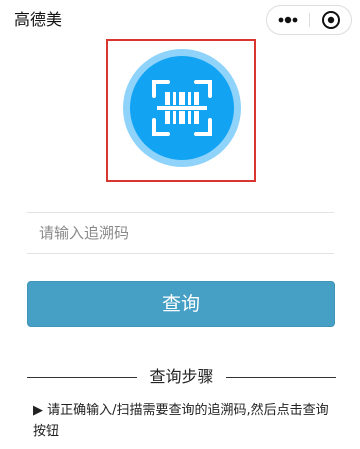  Describe the element at coordinates (180, 233) in the screenshot. I see `trace-code-input` at that location.